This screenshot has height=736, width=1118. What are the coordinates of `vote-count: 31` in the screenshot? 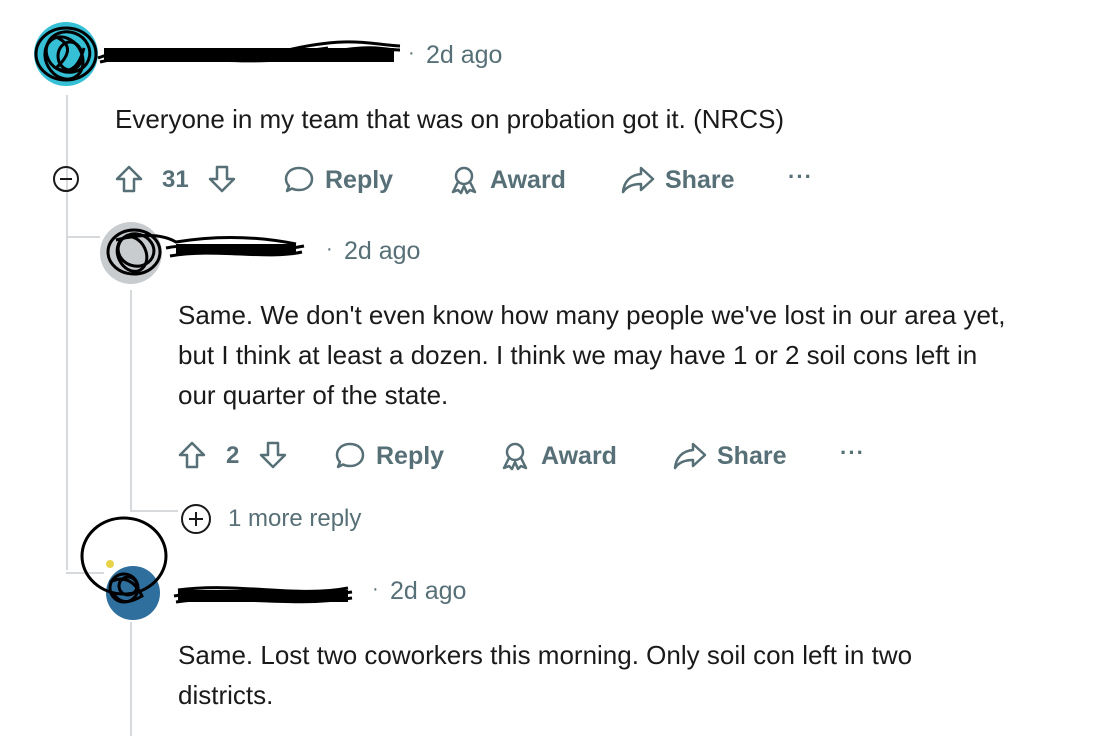 It's located at (175, 179).